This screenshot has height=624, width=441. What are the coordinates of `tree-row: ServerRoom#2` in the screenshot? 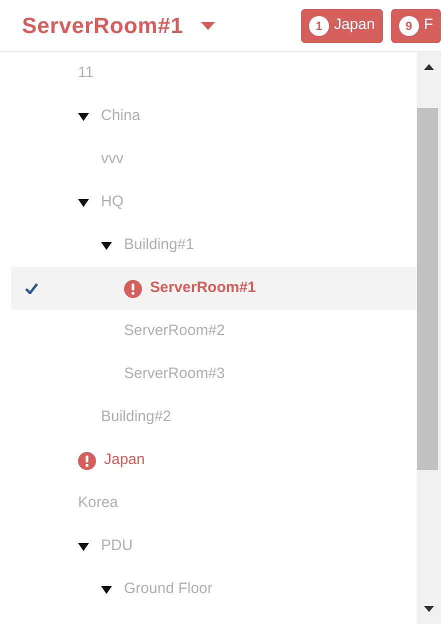 It's located at (214, 331).